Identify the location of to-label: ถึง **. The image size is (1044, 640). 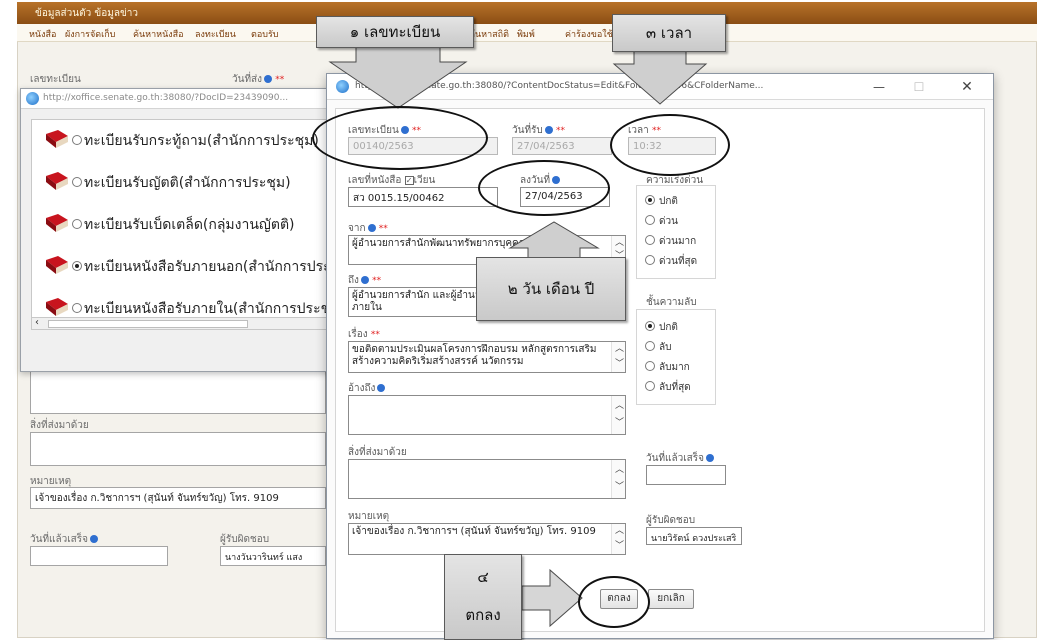
(365, 280).